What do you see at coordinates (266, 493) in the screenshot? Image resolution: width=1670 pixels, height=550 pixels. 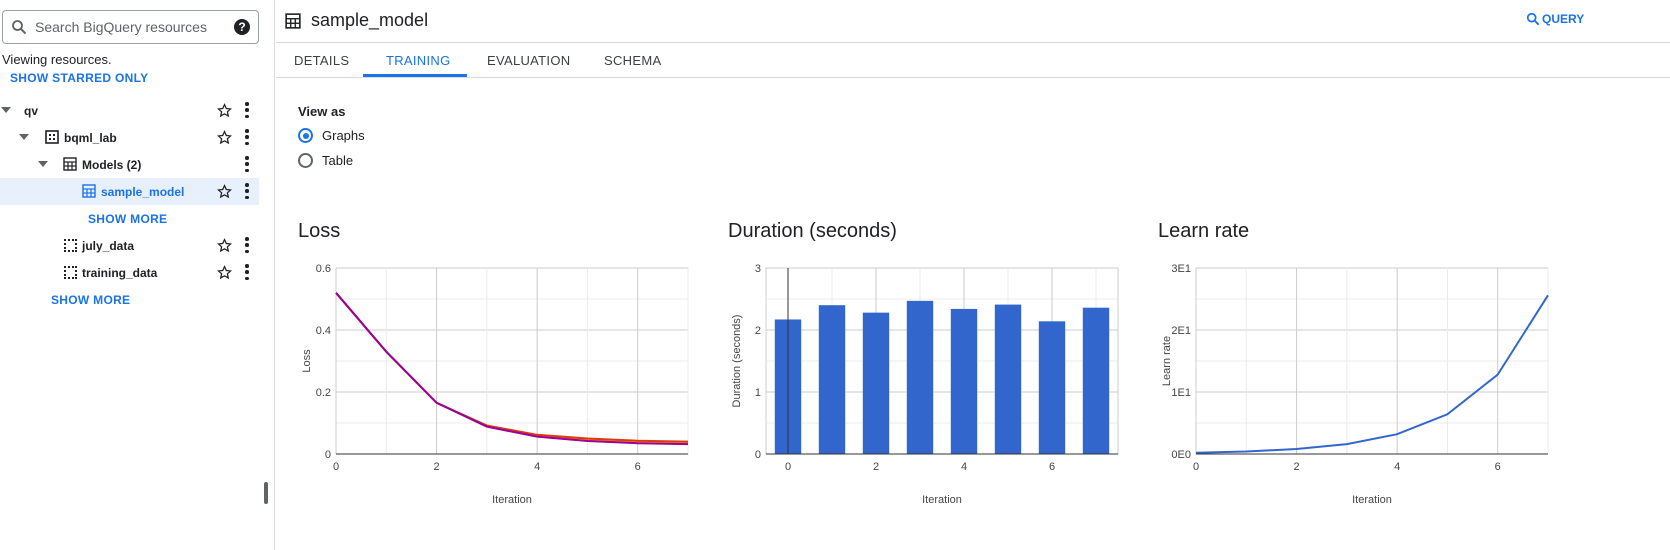 I see `sidebar-scrollbar` at bounding box center [266, 493].